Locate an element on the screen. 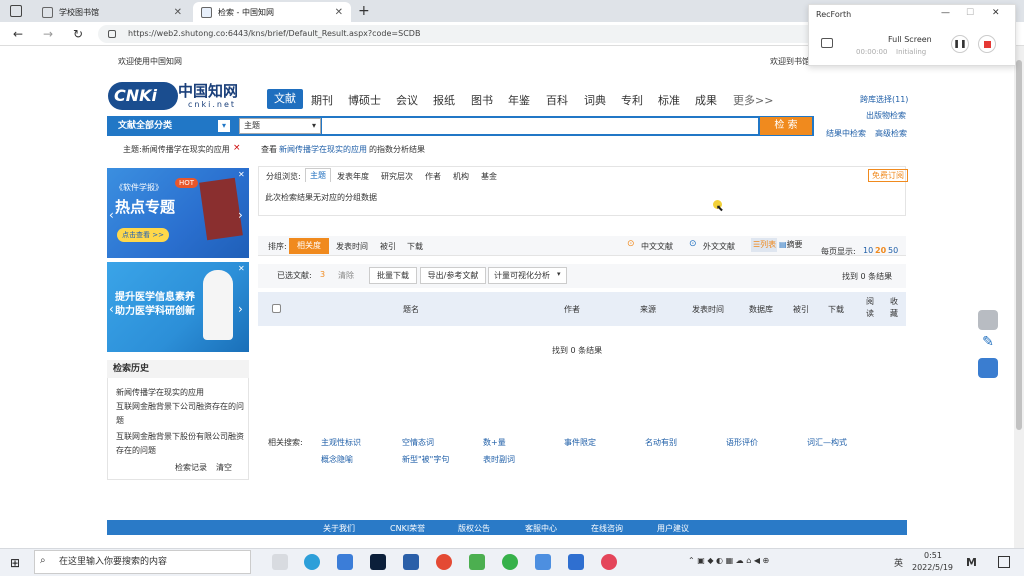 This screenshot has height=576, width=1024. nav-patent: 专利 is located at coordinates (632, 100).